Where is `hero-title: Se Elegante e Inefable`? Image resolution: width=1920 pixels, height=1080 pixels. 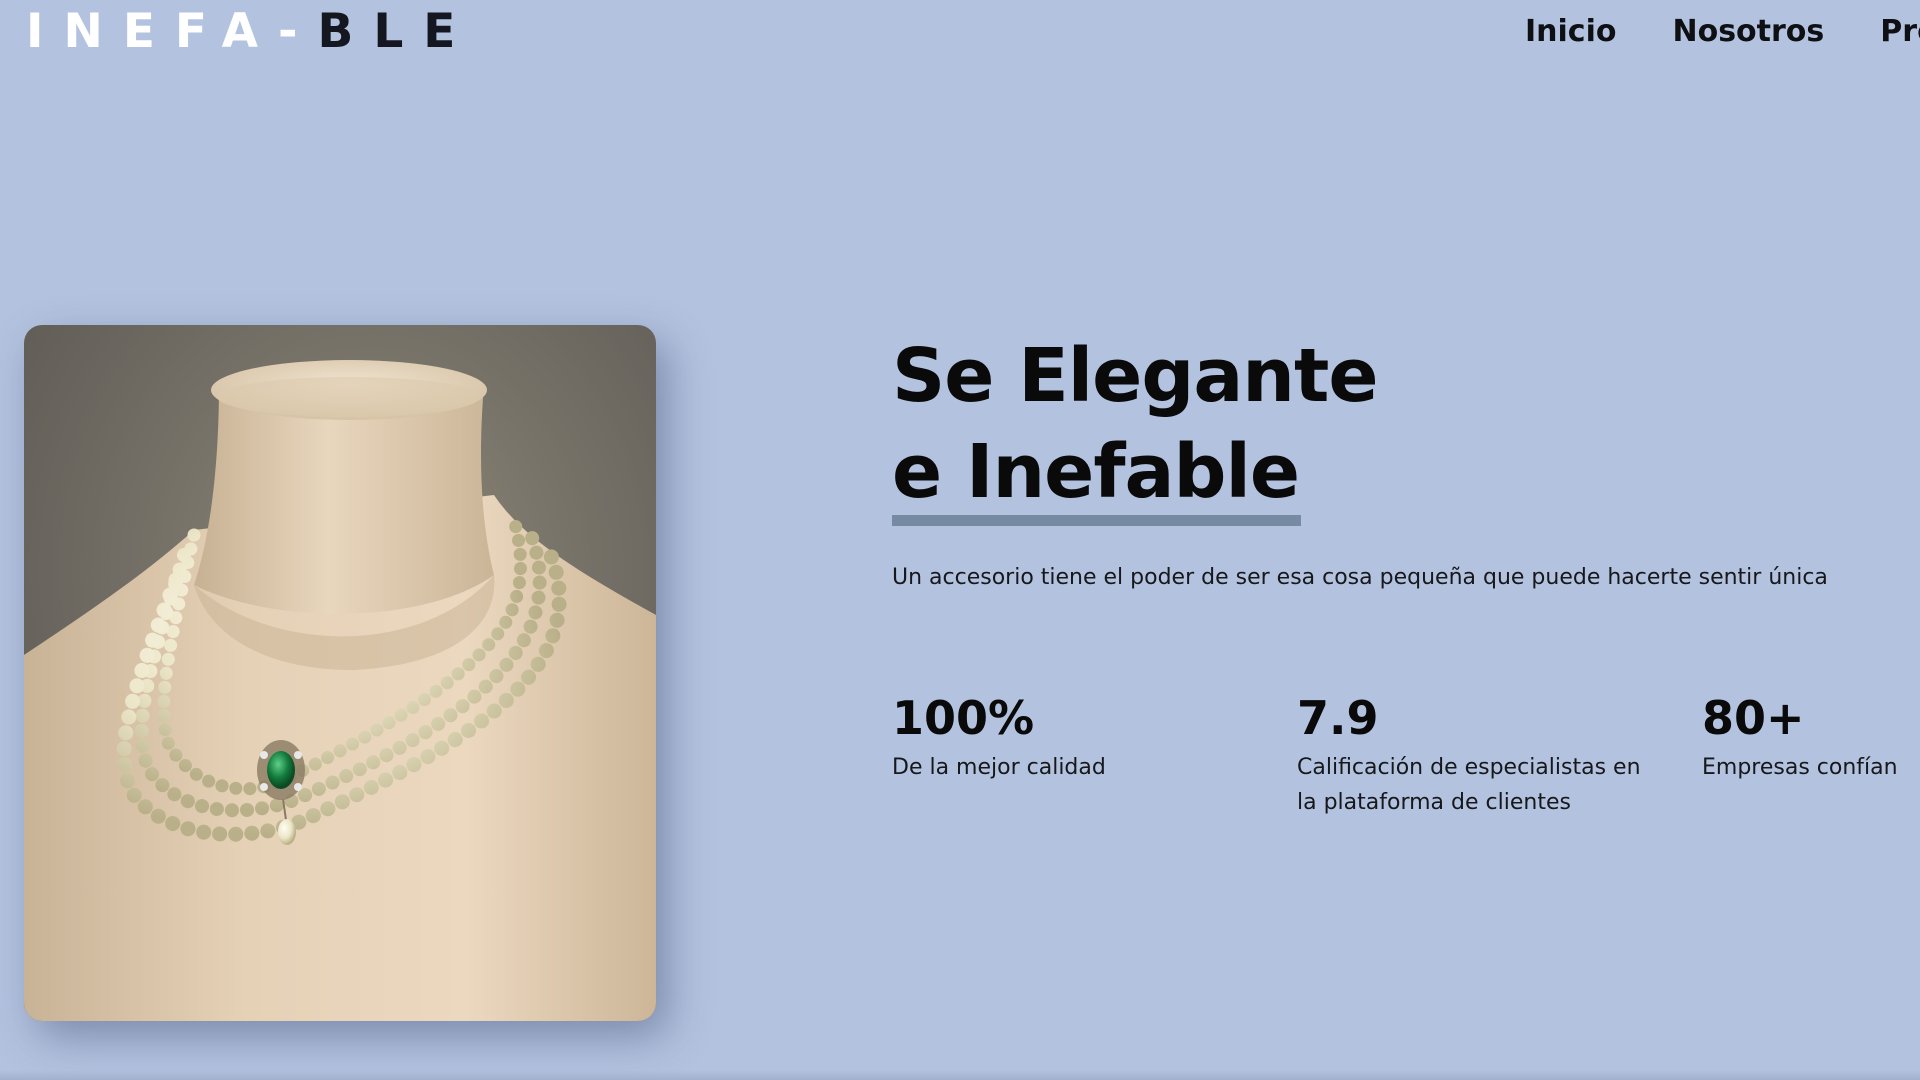
hero-title: Se Elegante e Inefable is located at coordinates (1135, 424).